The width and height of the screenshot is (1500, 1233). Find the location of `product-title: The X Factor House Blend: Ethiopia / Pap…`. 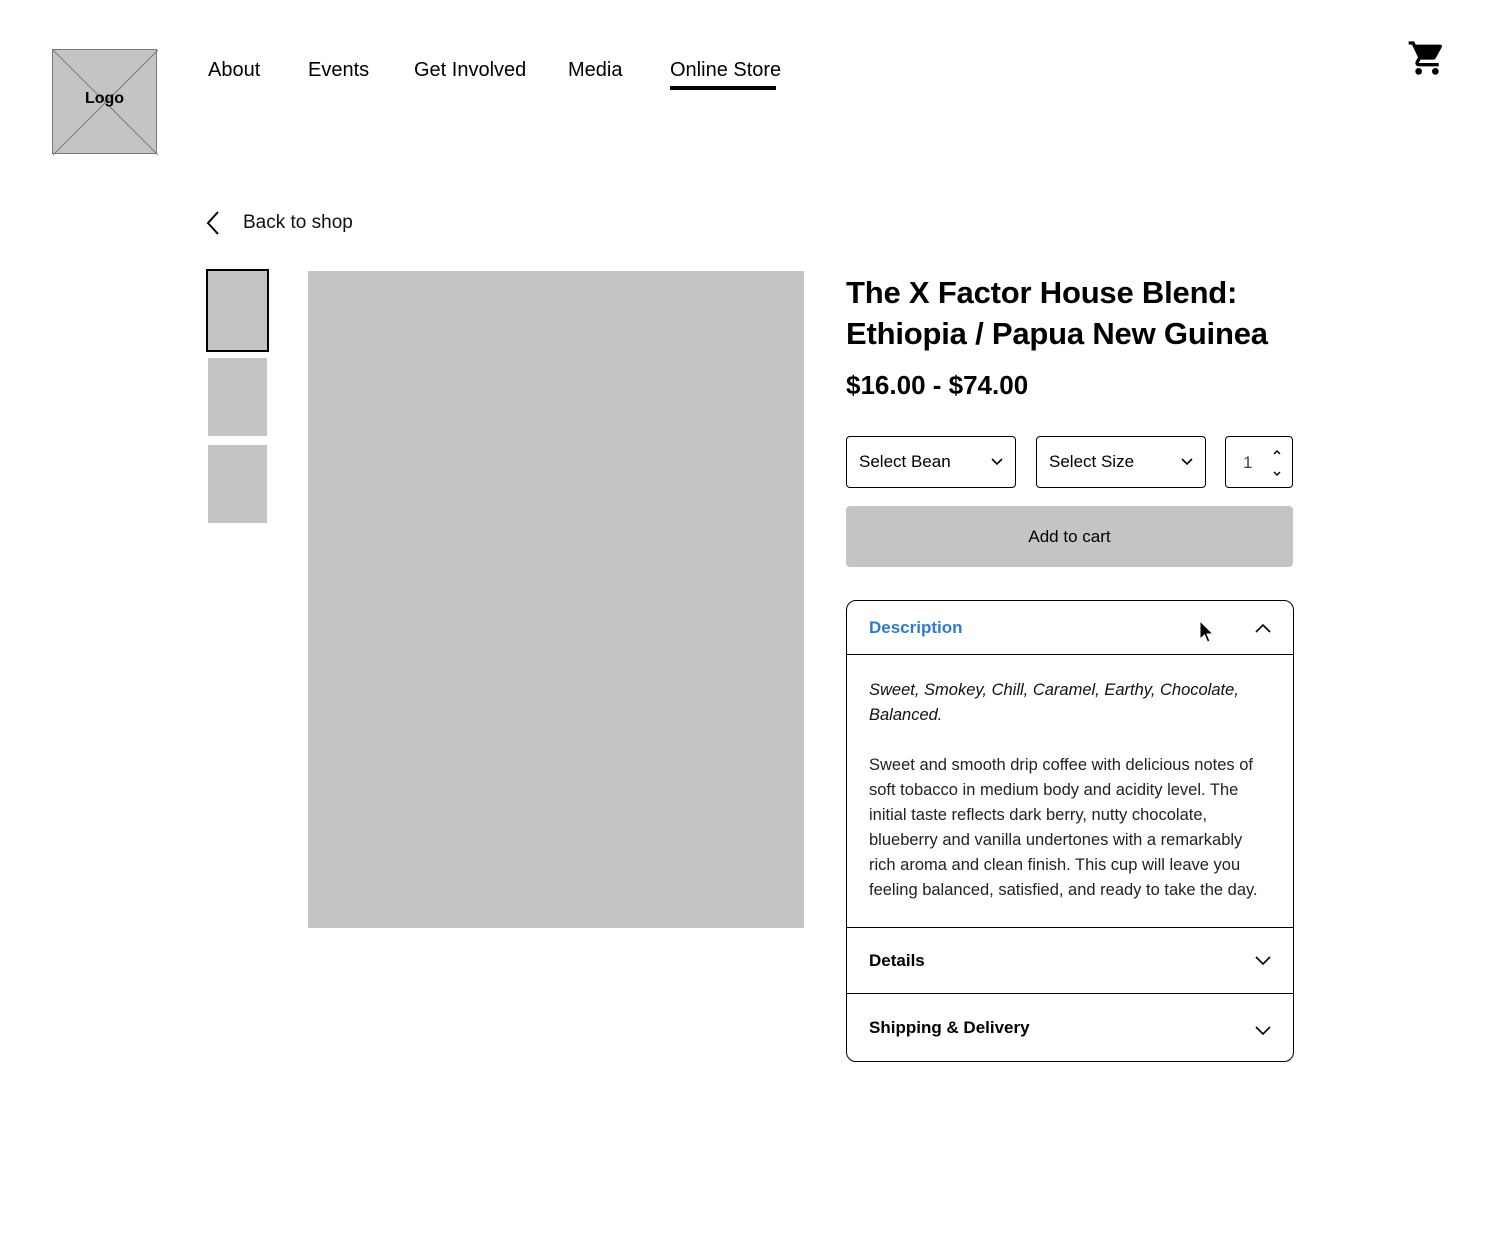

product-title: The X Factor House Blend: Ethiopia / Pap… is located at coordinates (1057, 313).